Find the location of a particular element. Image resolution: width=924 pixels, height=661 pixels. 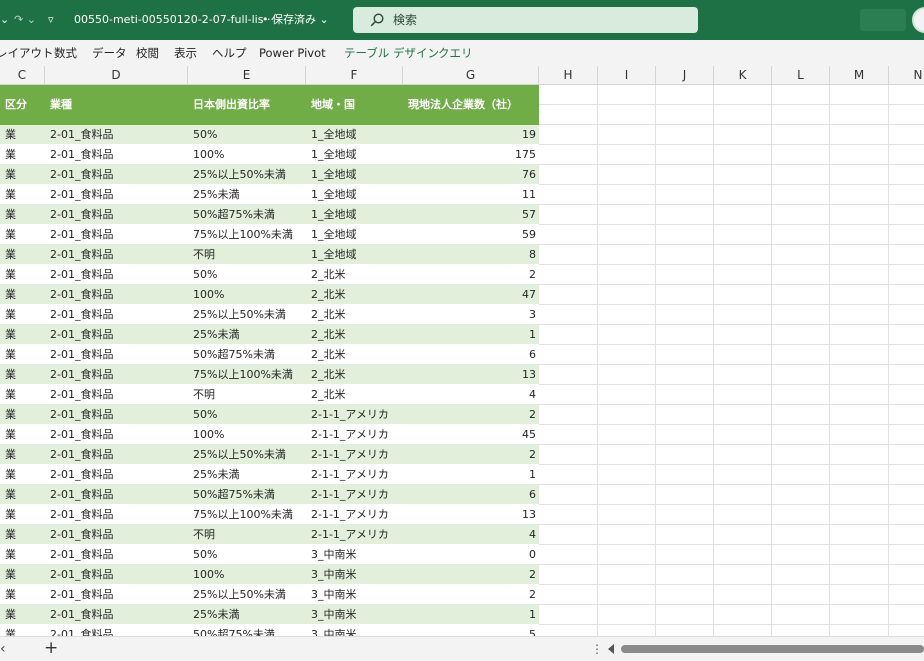

table-row: 業 2-01_食料品 75%以上100%未満 1_全地域 59 is located at coordinates (462, 235).